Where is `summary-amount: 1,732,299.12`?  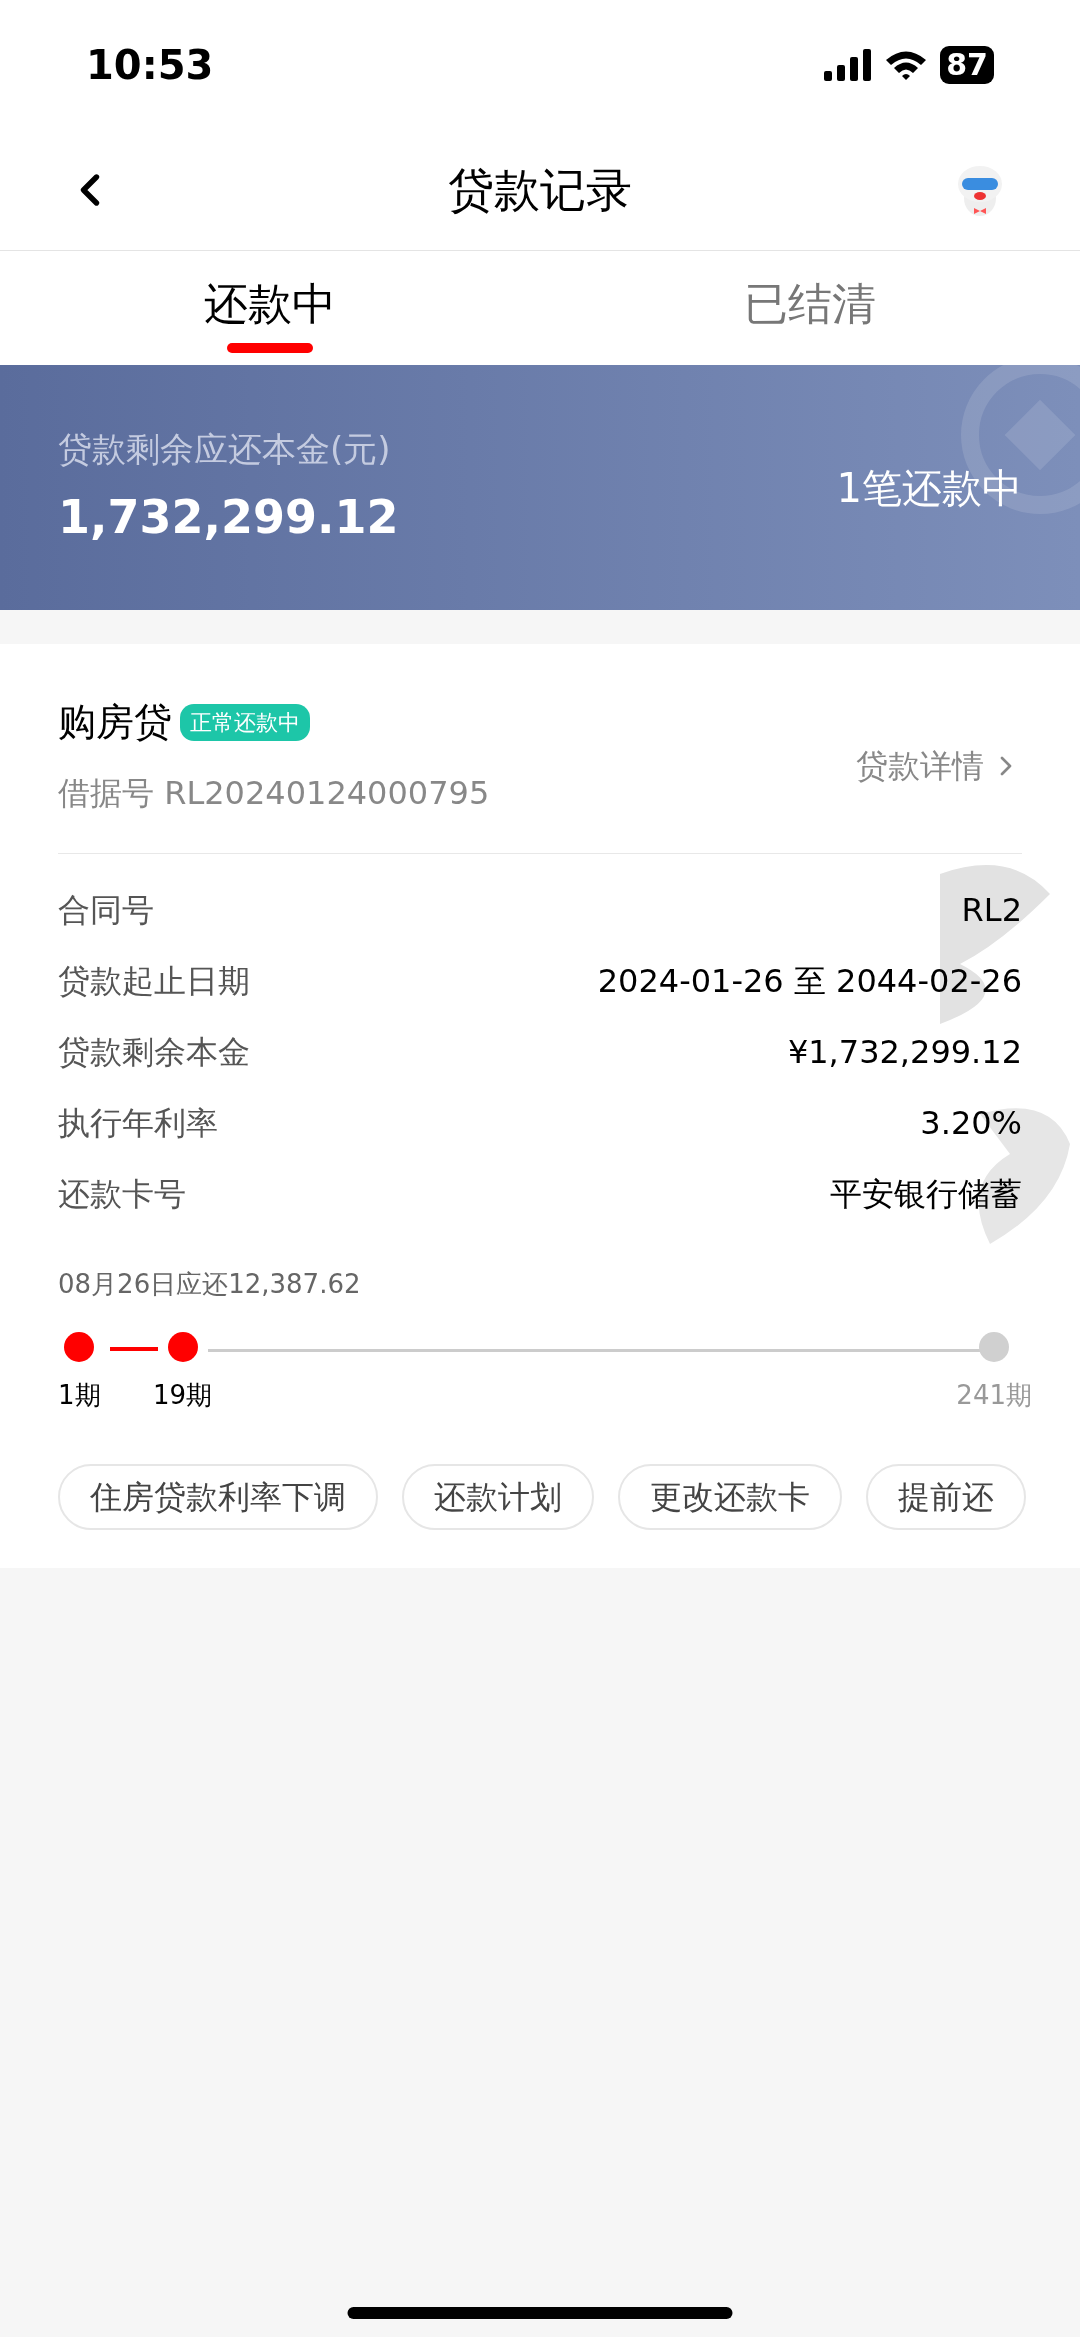 summary-amount: 1,732,299.12 is located at coordinates (228, 517).